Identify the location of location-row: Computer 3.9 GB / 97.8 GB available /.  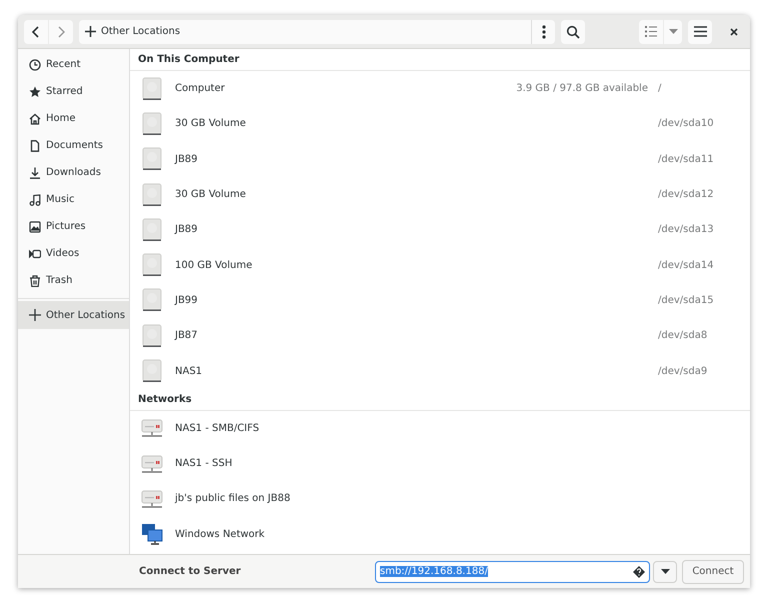
(440, 88).